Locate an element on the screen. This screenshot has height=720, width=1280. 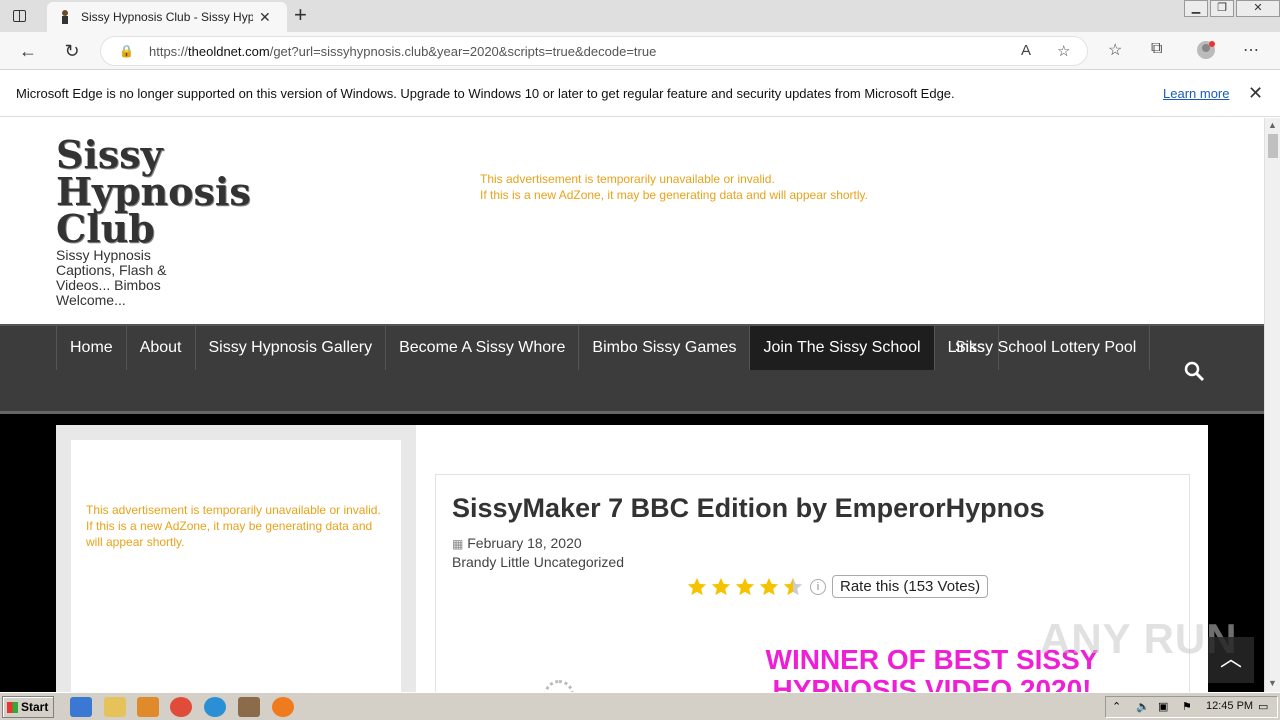
explorer-icon is located at coordinates (115, 707).